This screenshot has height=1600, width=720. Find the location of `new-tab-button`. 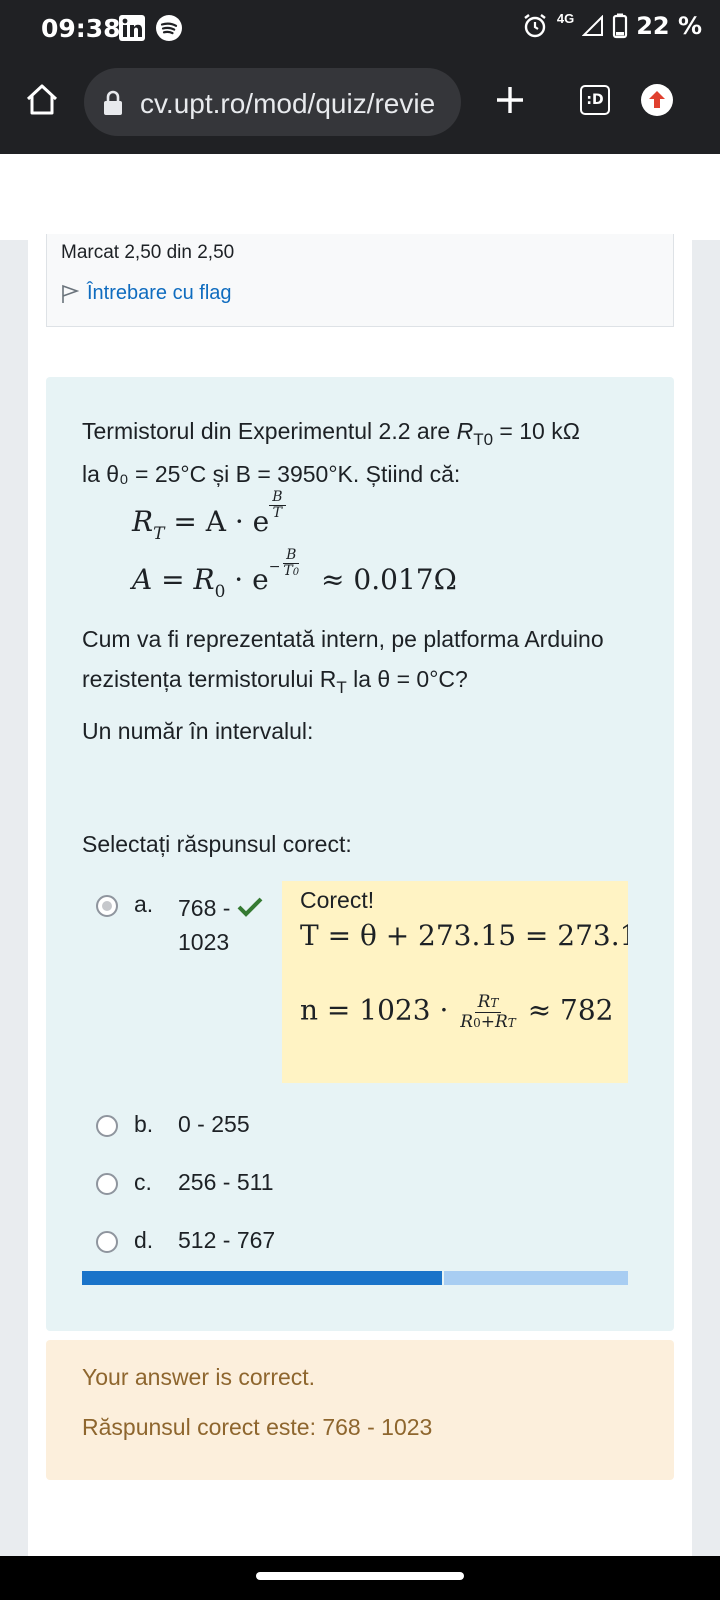

new-tab-button is located at coordinates (510, 100).